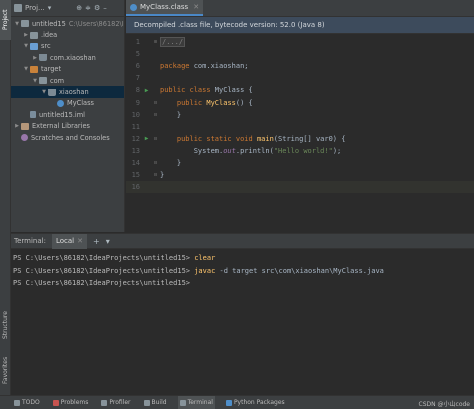  What do you see at coordinates (299, 270) in the screenshot?
I see `terminal-args: -d target src\com\xiaoshan\MyClass.java` at bounding box center [299, 270].